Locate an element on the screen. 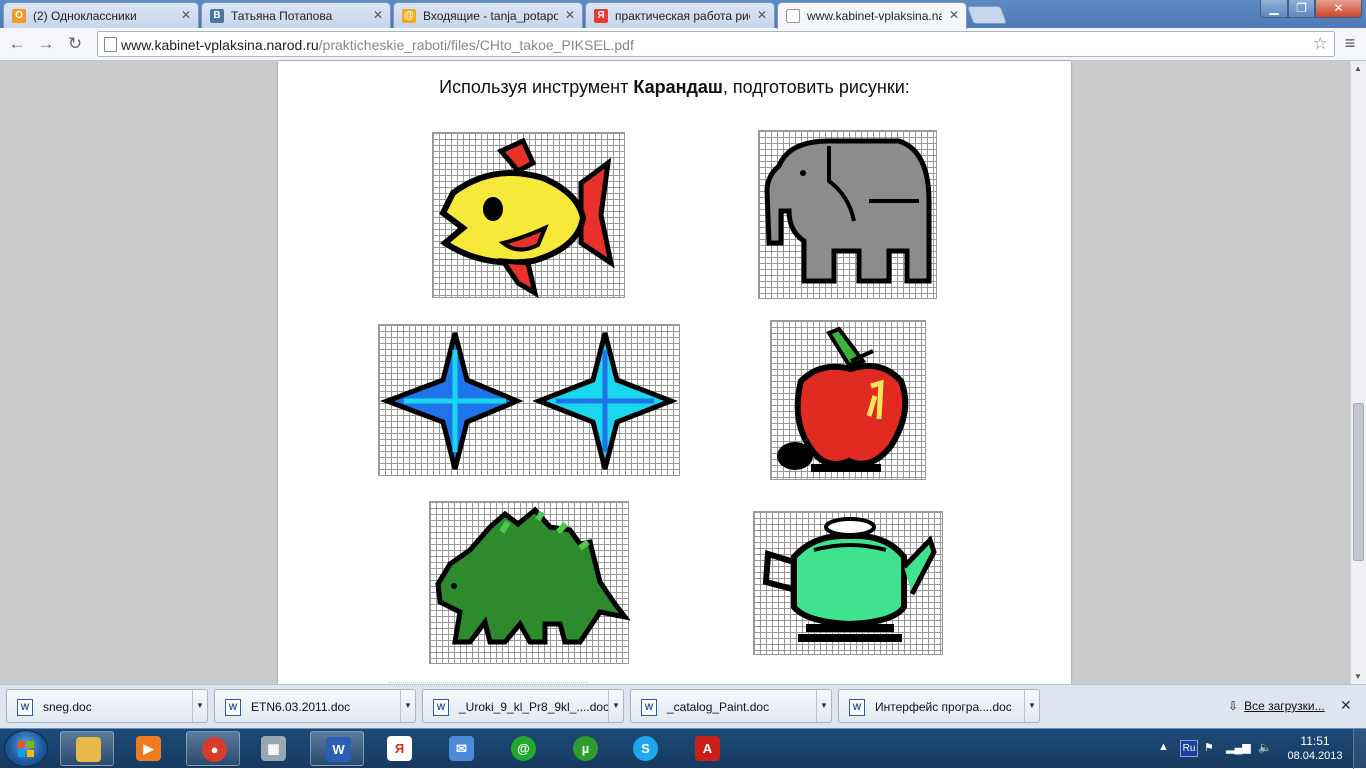  language-indicator: Ru is located at coordinates (1189, 748).